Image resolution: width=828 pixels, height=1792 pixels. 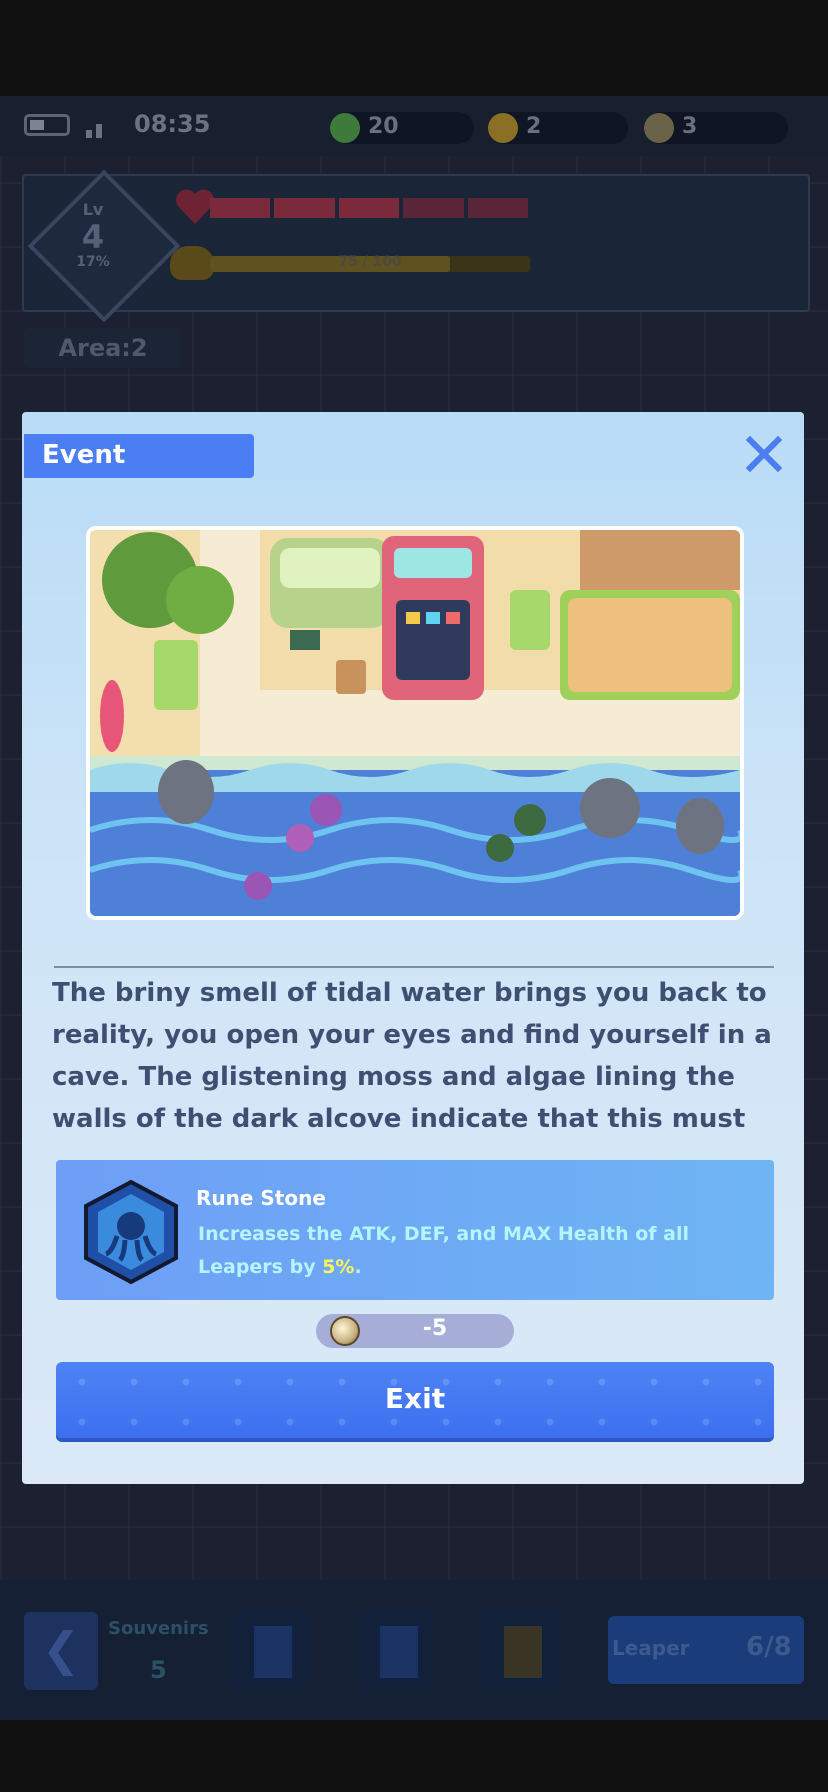 I want to click on cost-value: -5, so click(x=435, y=1328).